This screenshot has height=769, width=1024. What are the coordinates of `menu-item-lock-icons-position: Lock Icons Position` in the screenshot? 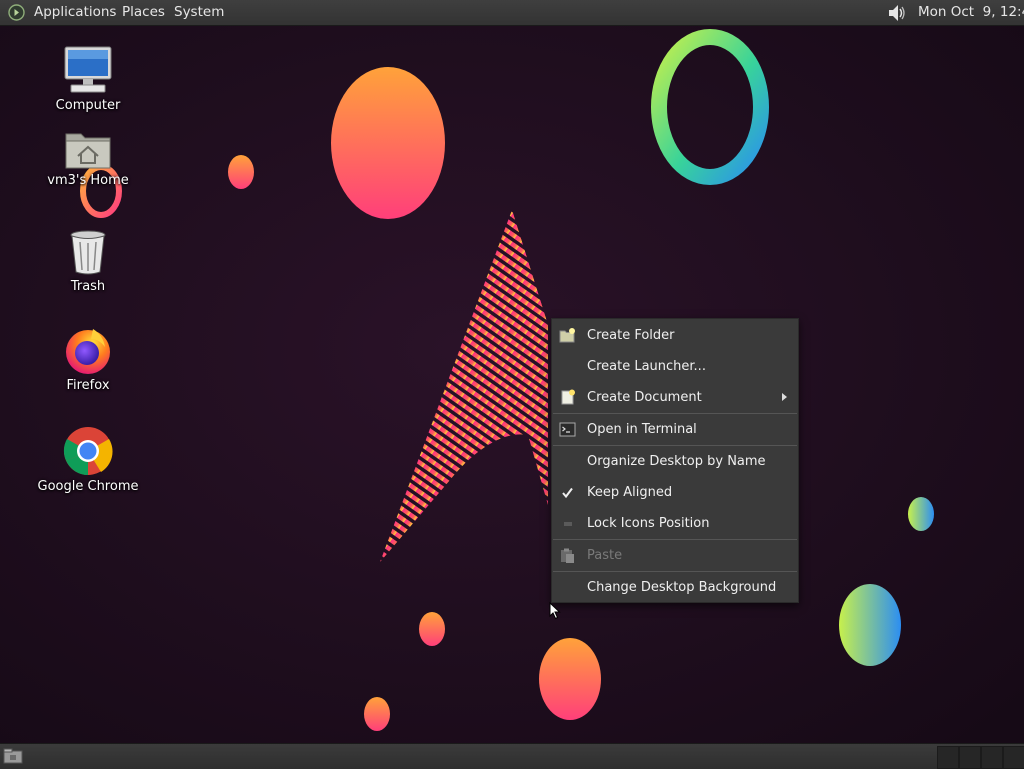 It's located at (675, 523).